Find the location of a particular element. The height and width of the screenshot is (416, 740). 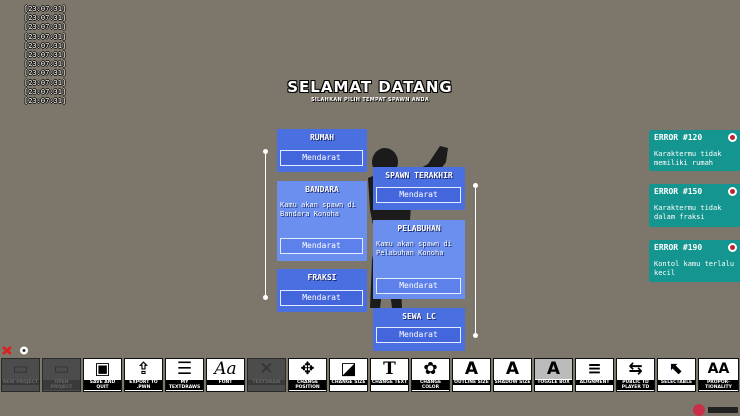

tool-label: SAVE AND QUIT is located at coordinates (102, 385).